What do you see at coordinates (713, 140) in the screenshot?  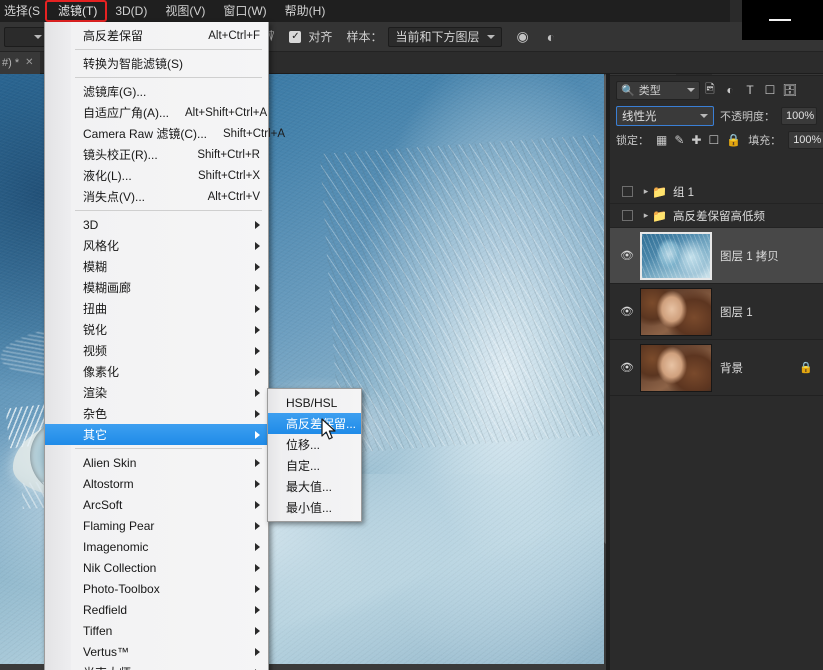 I see `lock-artboard-icon: ☐` at bounding box center [713, 140].